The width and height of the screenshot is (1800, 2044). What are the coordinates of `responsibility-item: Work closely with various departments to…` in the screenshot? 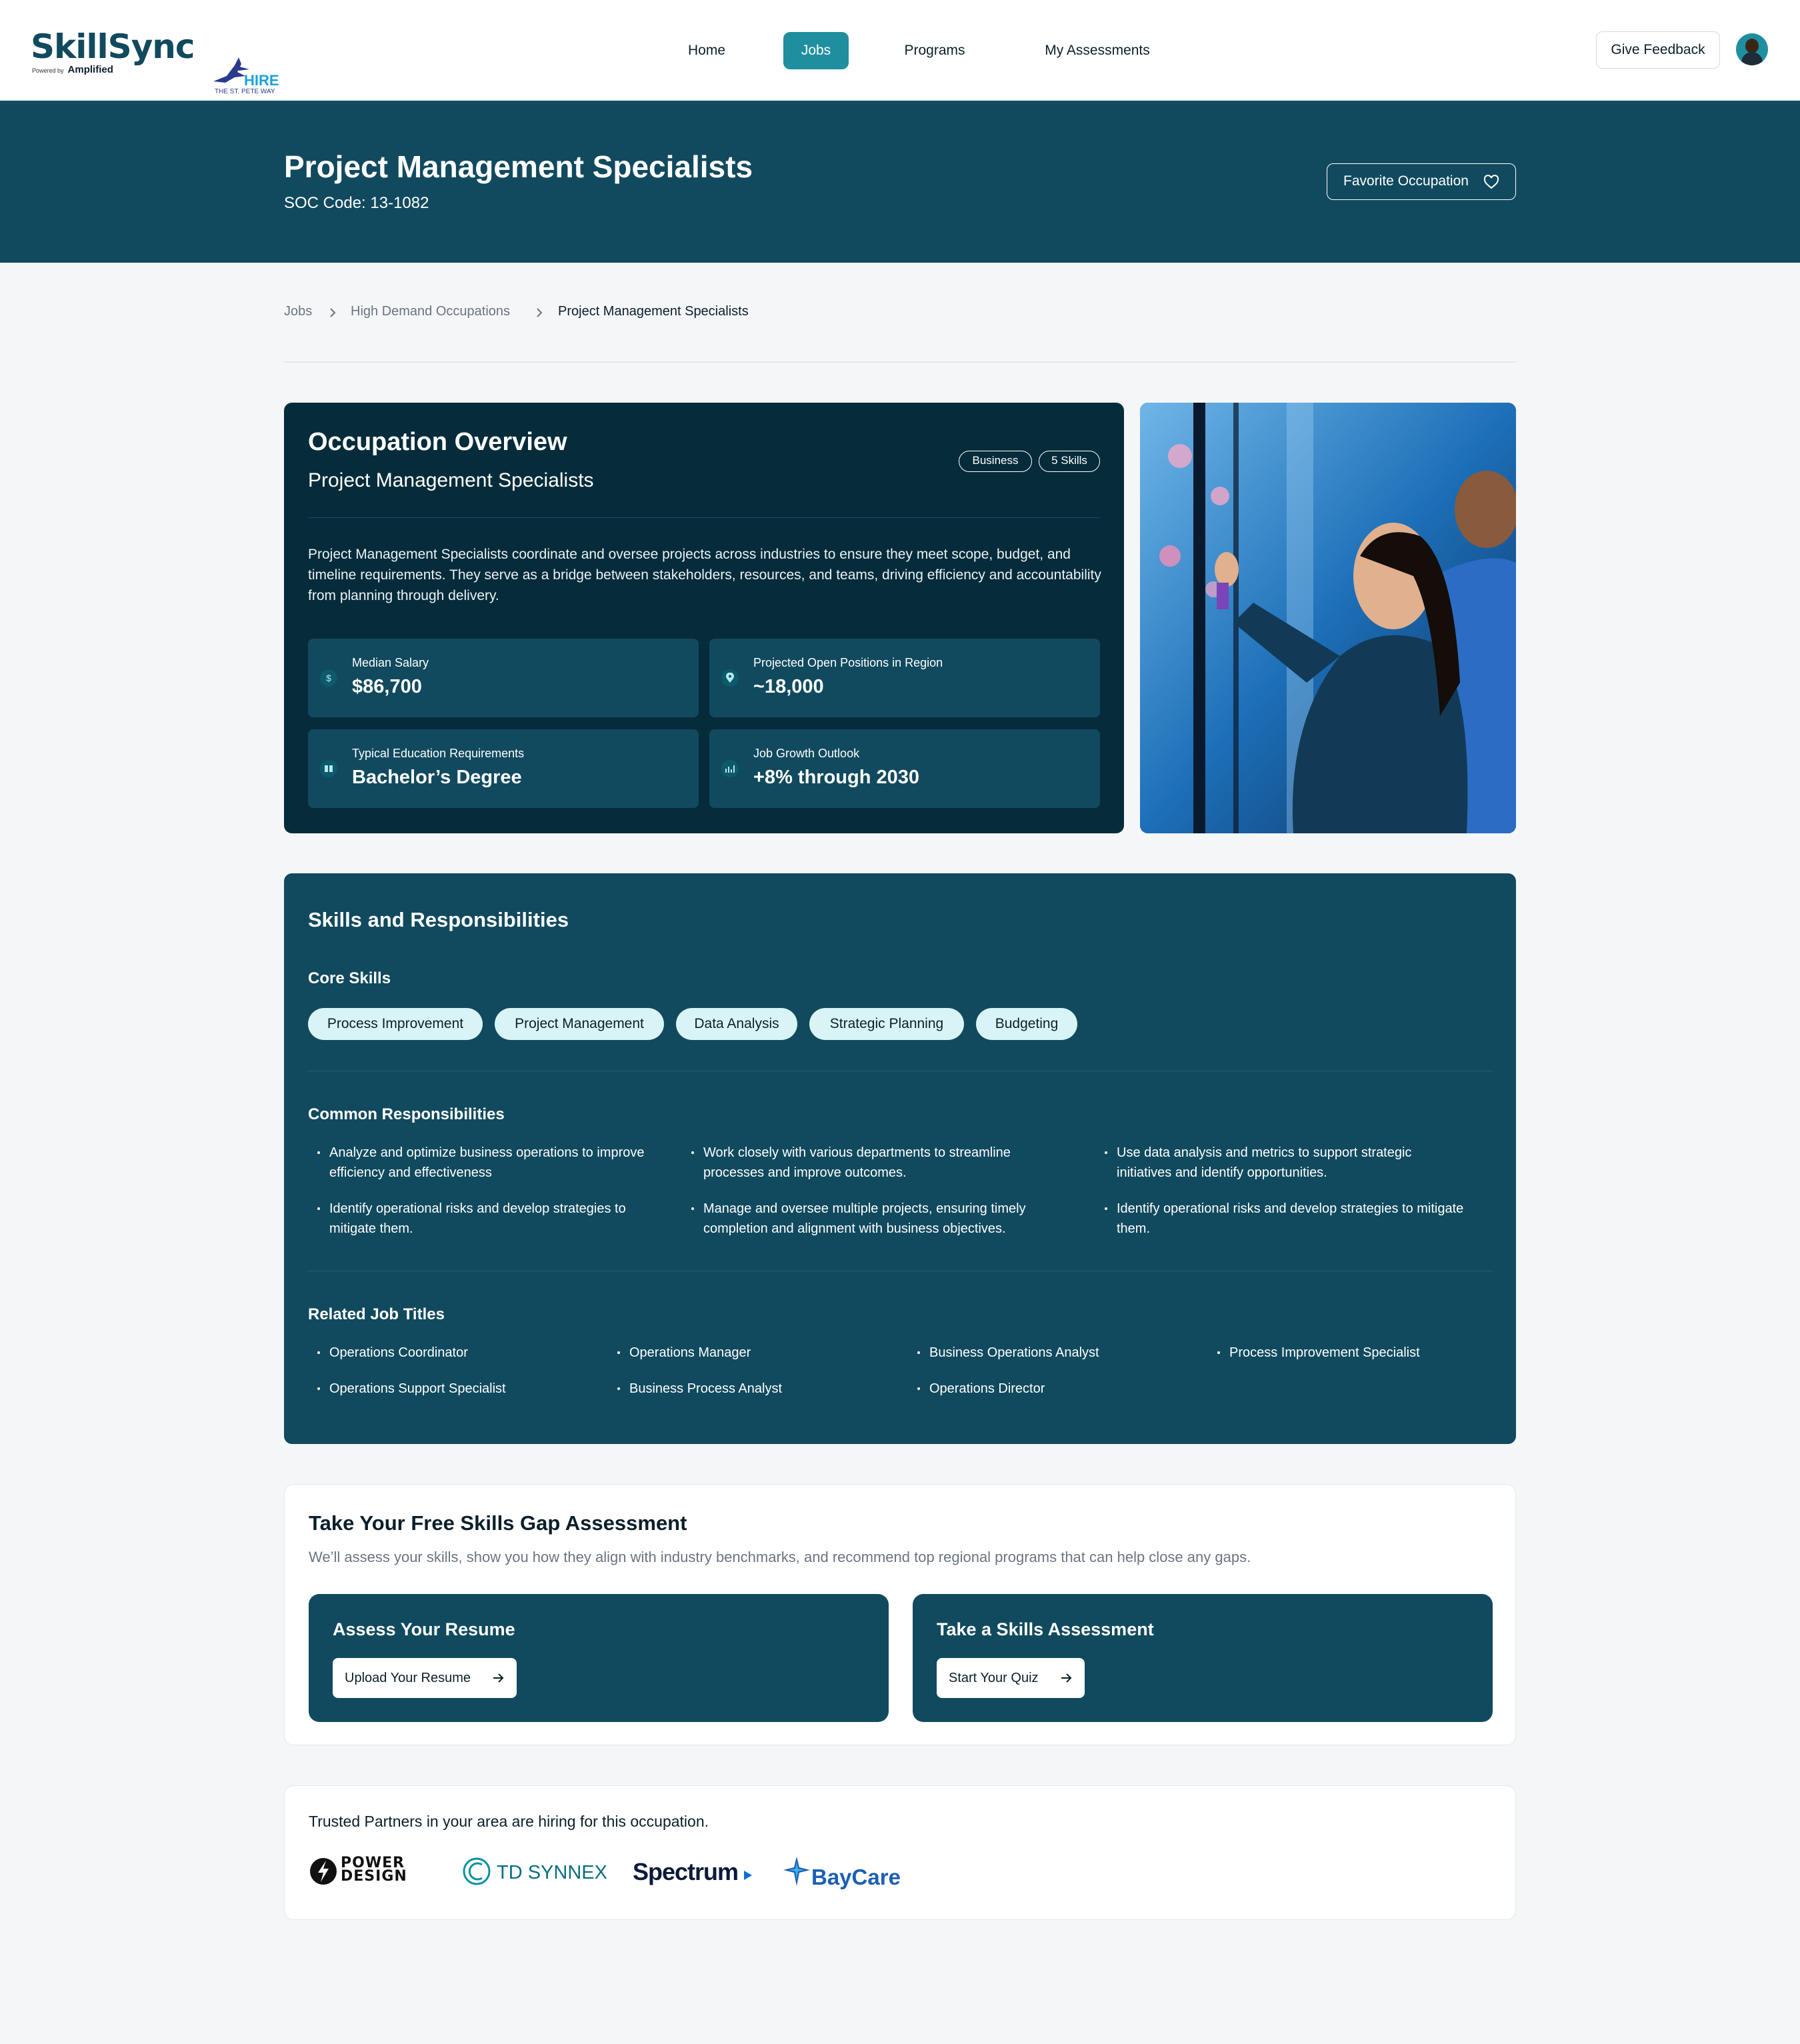 It's located at (875, 1163).